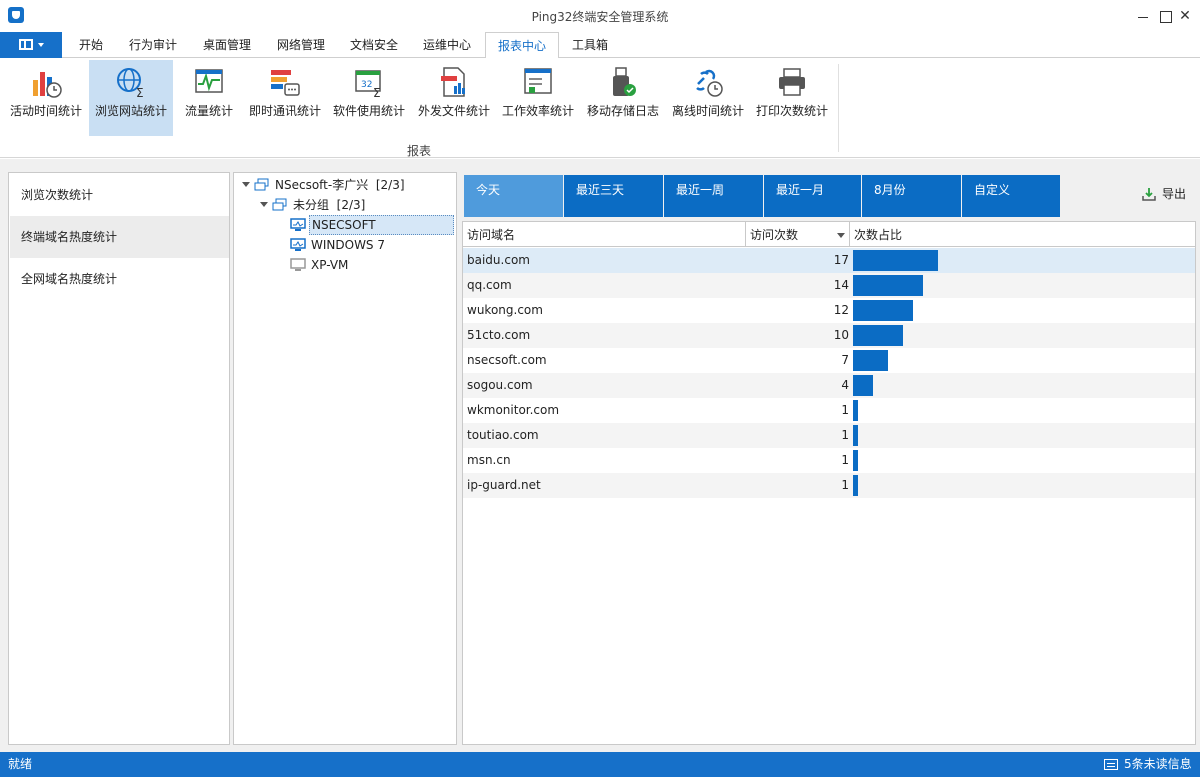  What do you see at coordinates (829, 460) in the screenshot?
I see `table-row: msn.cn 1` at bounding box center [829, 460].